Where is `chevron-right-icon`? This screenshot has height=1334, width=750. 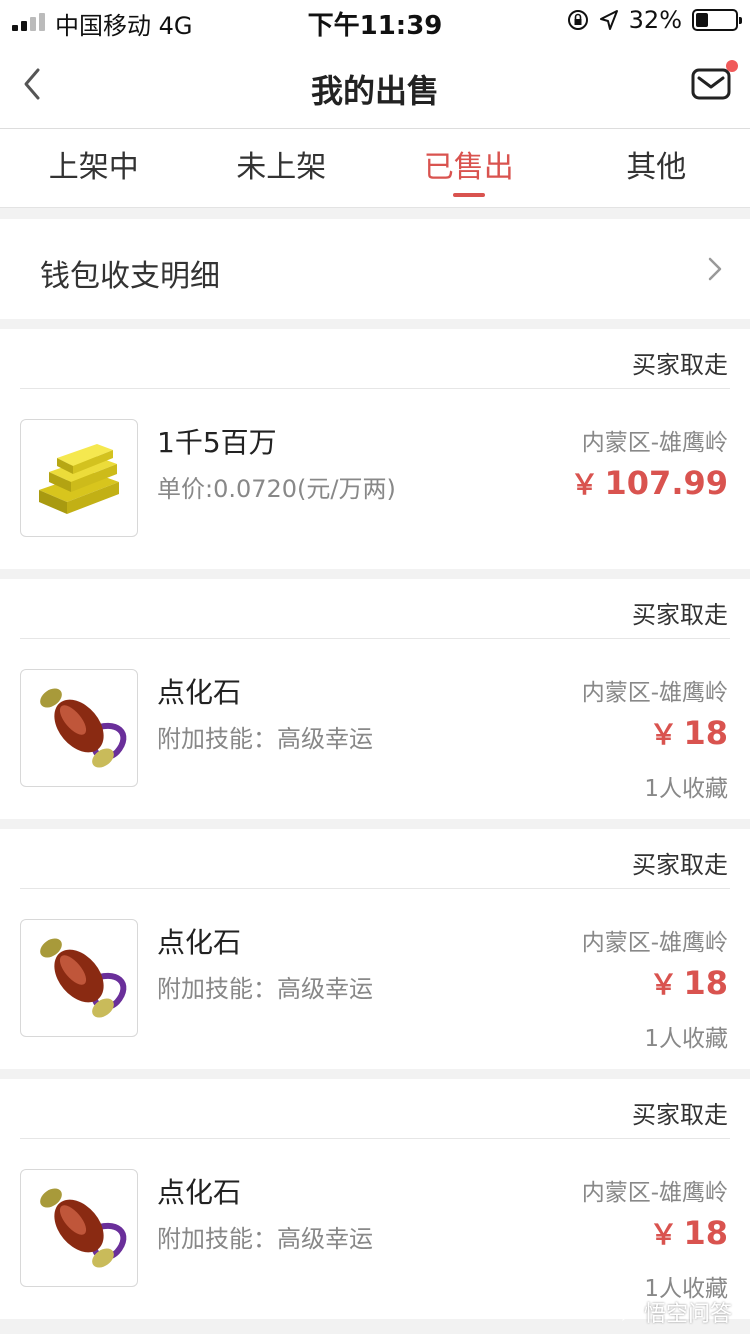 chevron-right-icon is located at coordinates (715, 269).